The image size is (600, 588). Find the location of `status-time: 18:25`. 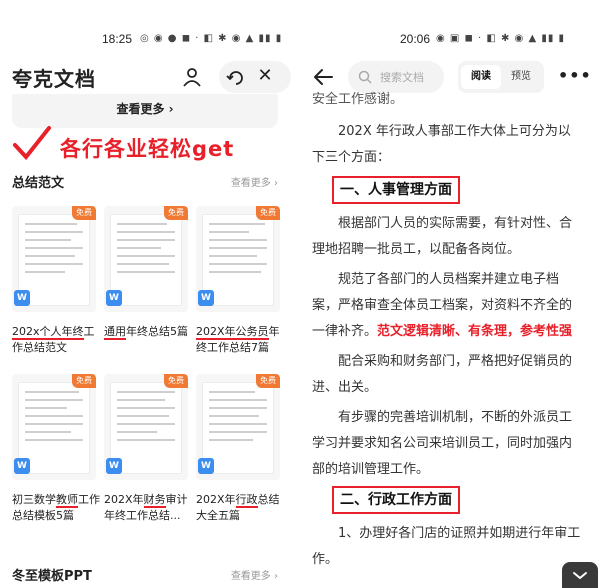

status-time: 18:25 is located at coordinates (117, 39).